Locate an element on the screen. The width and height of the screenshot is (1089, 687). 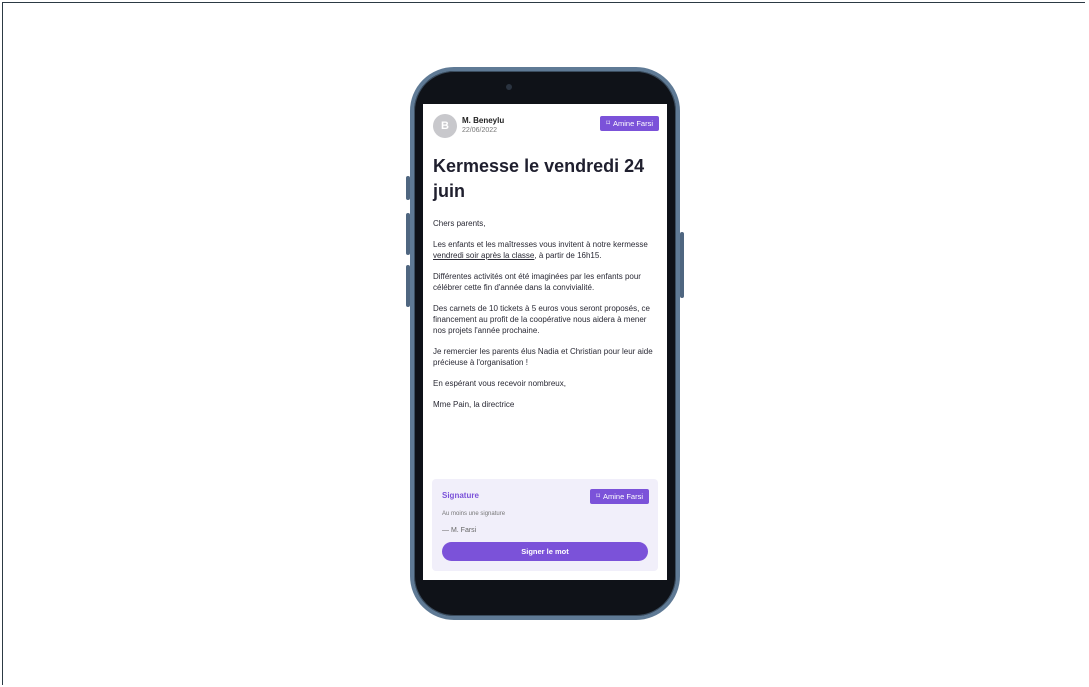
post-header: B M. Beneylu 22/06/2022 ⌑ Amine Farsi is located at coordinates (546, 127).